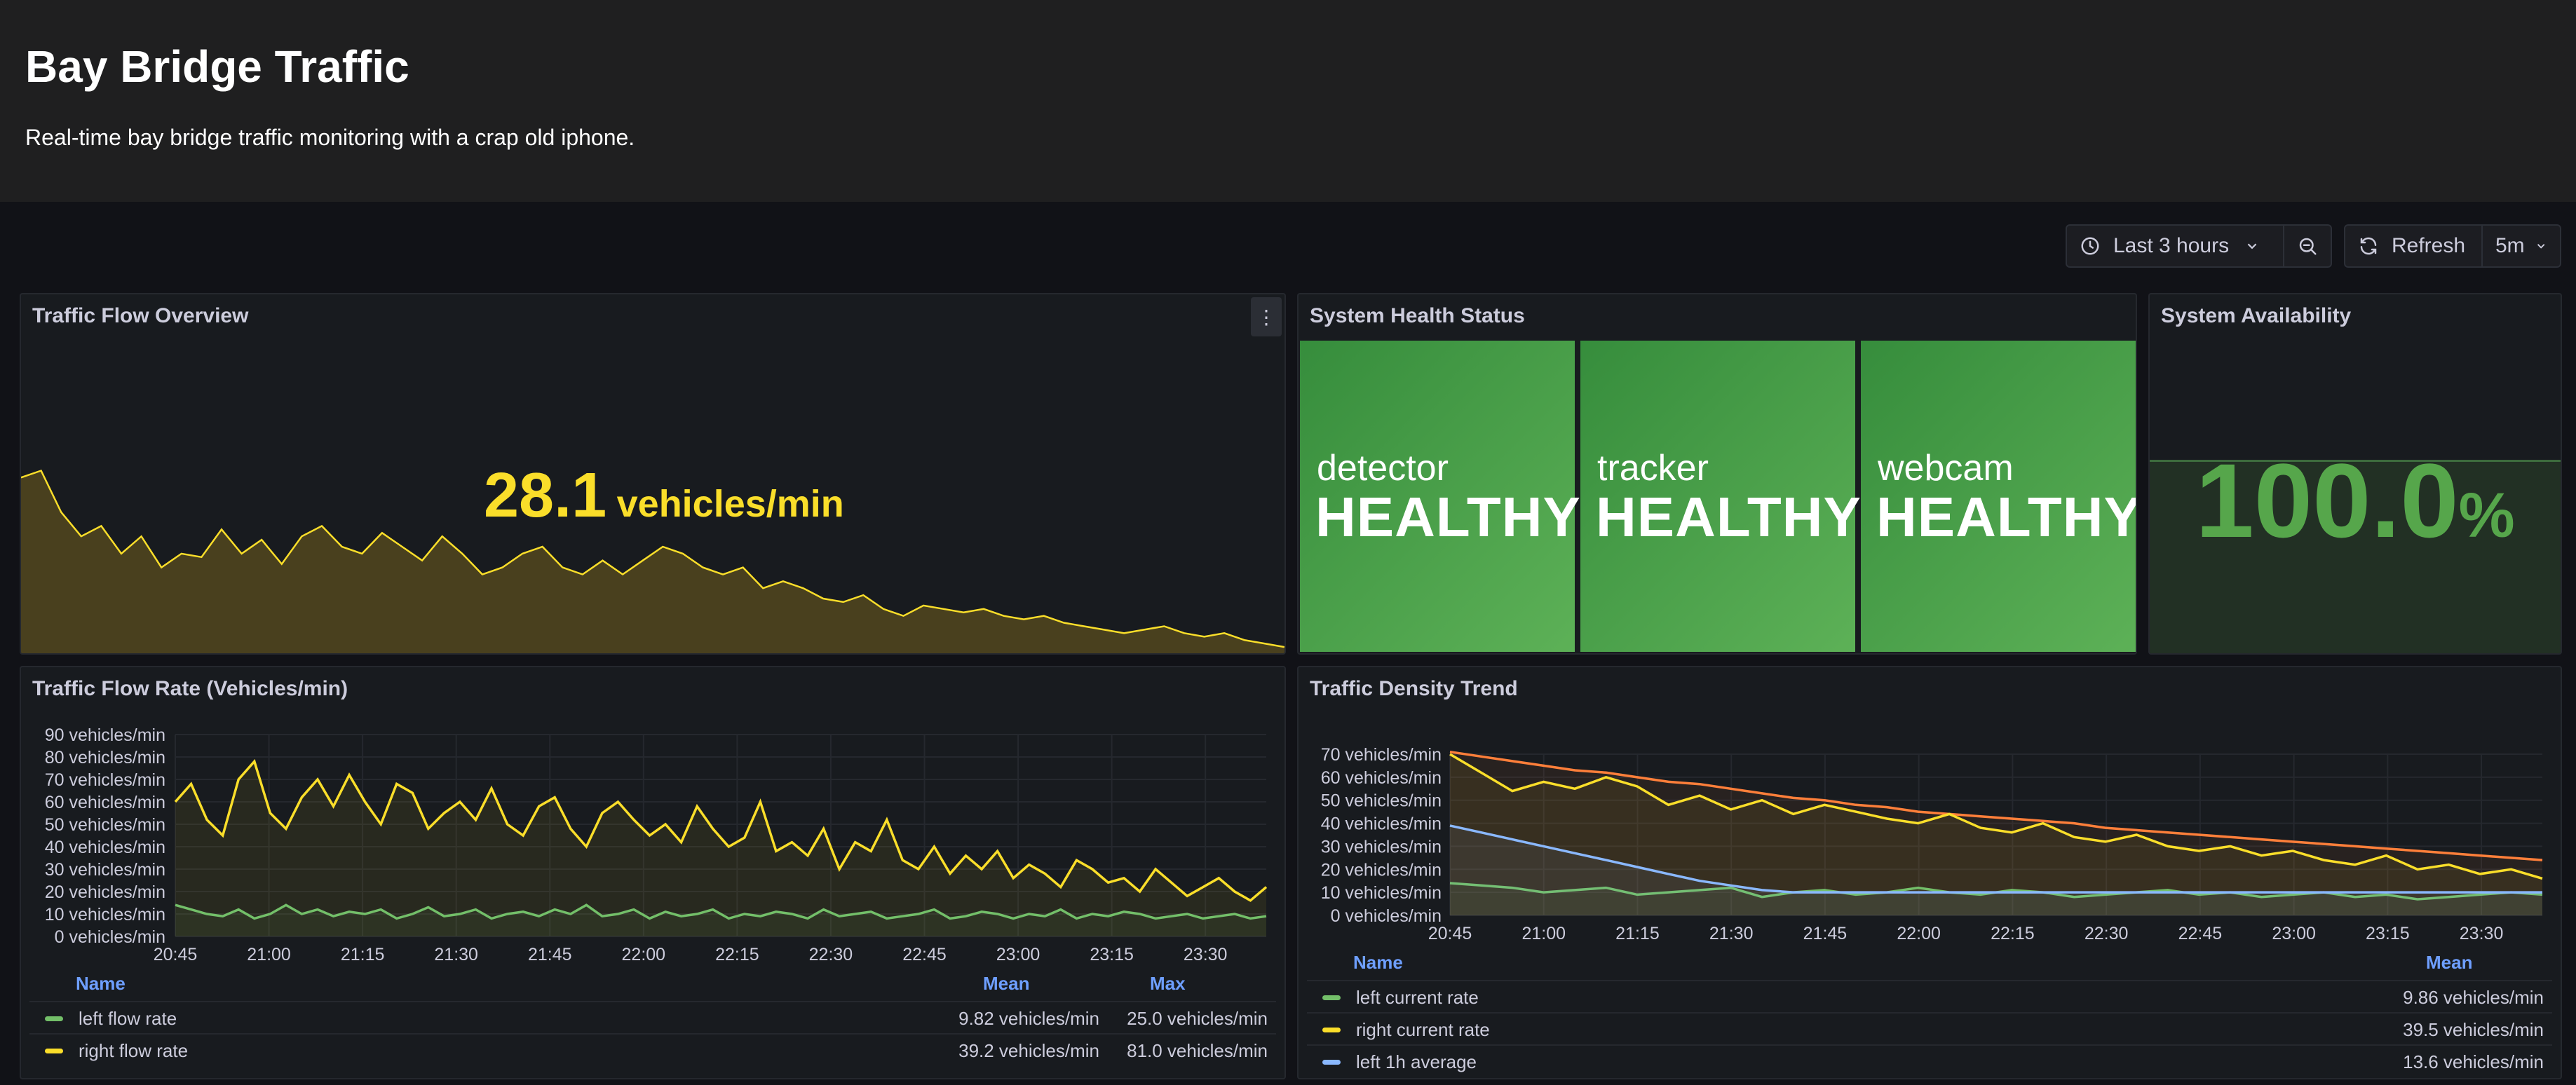 This screenshot has width=2576, height=1085. Describe the element at coordinates (720, 848) in the screenshot. I see `series-area` at that location.